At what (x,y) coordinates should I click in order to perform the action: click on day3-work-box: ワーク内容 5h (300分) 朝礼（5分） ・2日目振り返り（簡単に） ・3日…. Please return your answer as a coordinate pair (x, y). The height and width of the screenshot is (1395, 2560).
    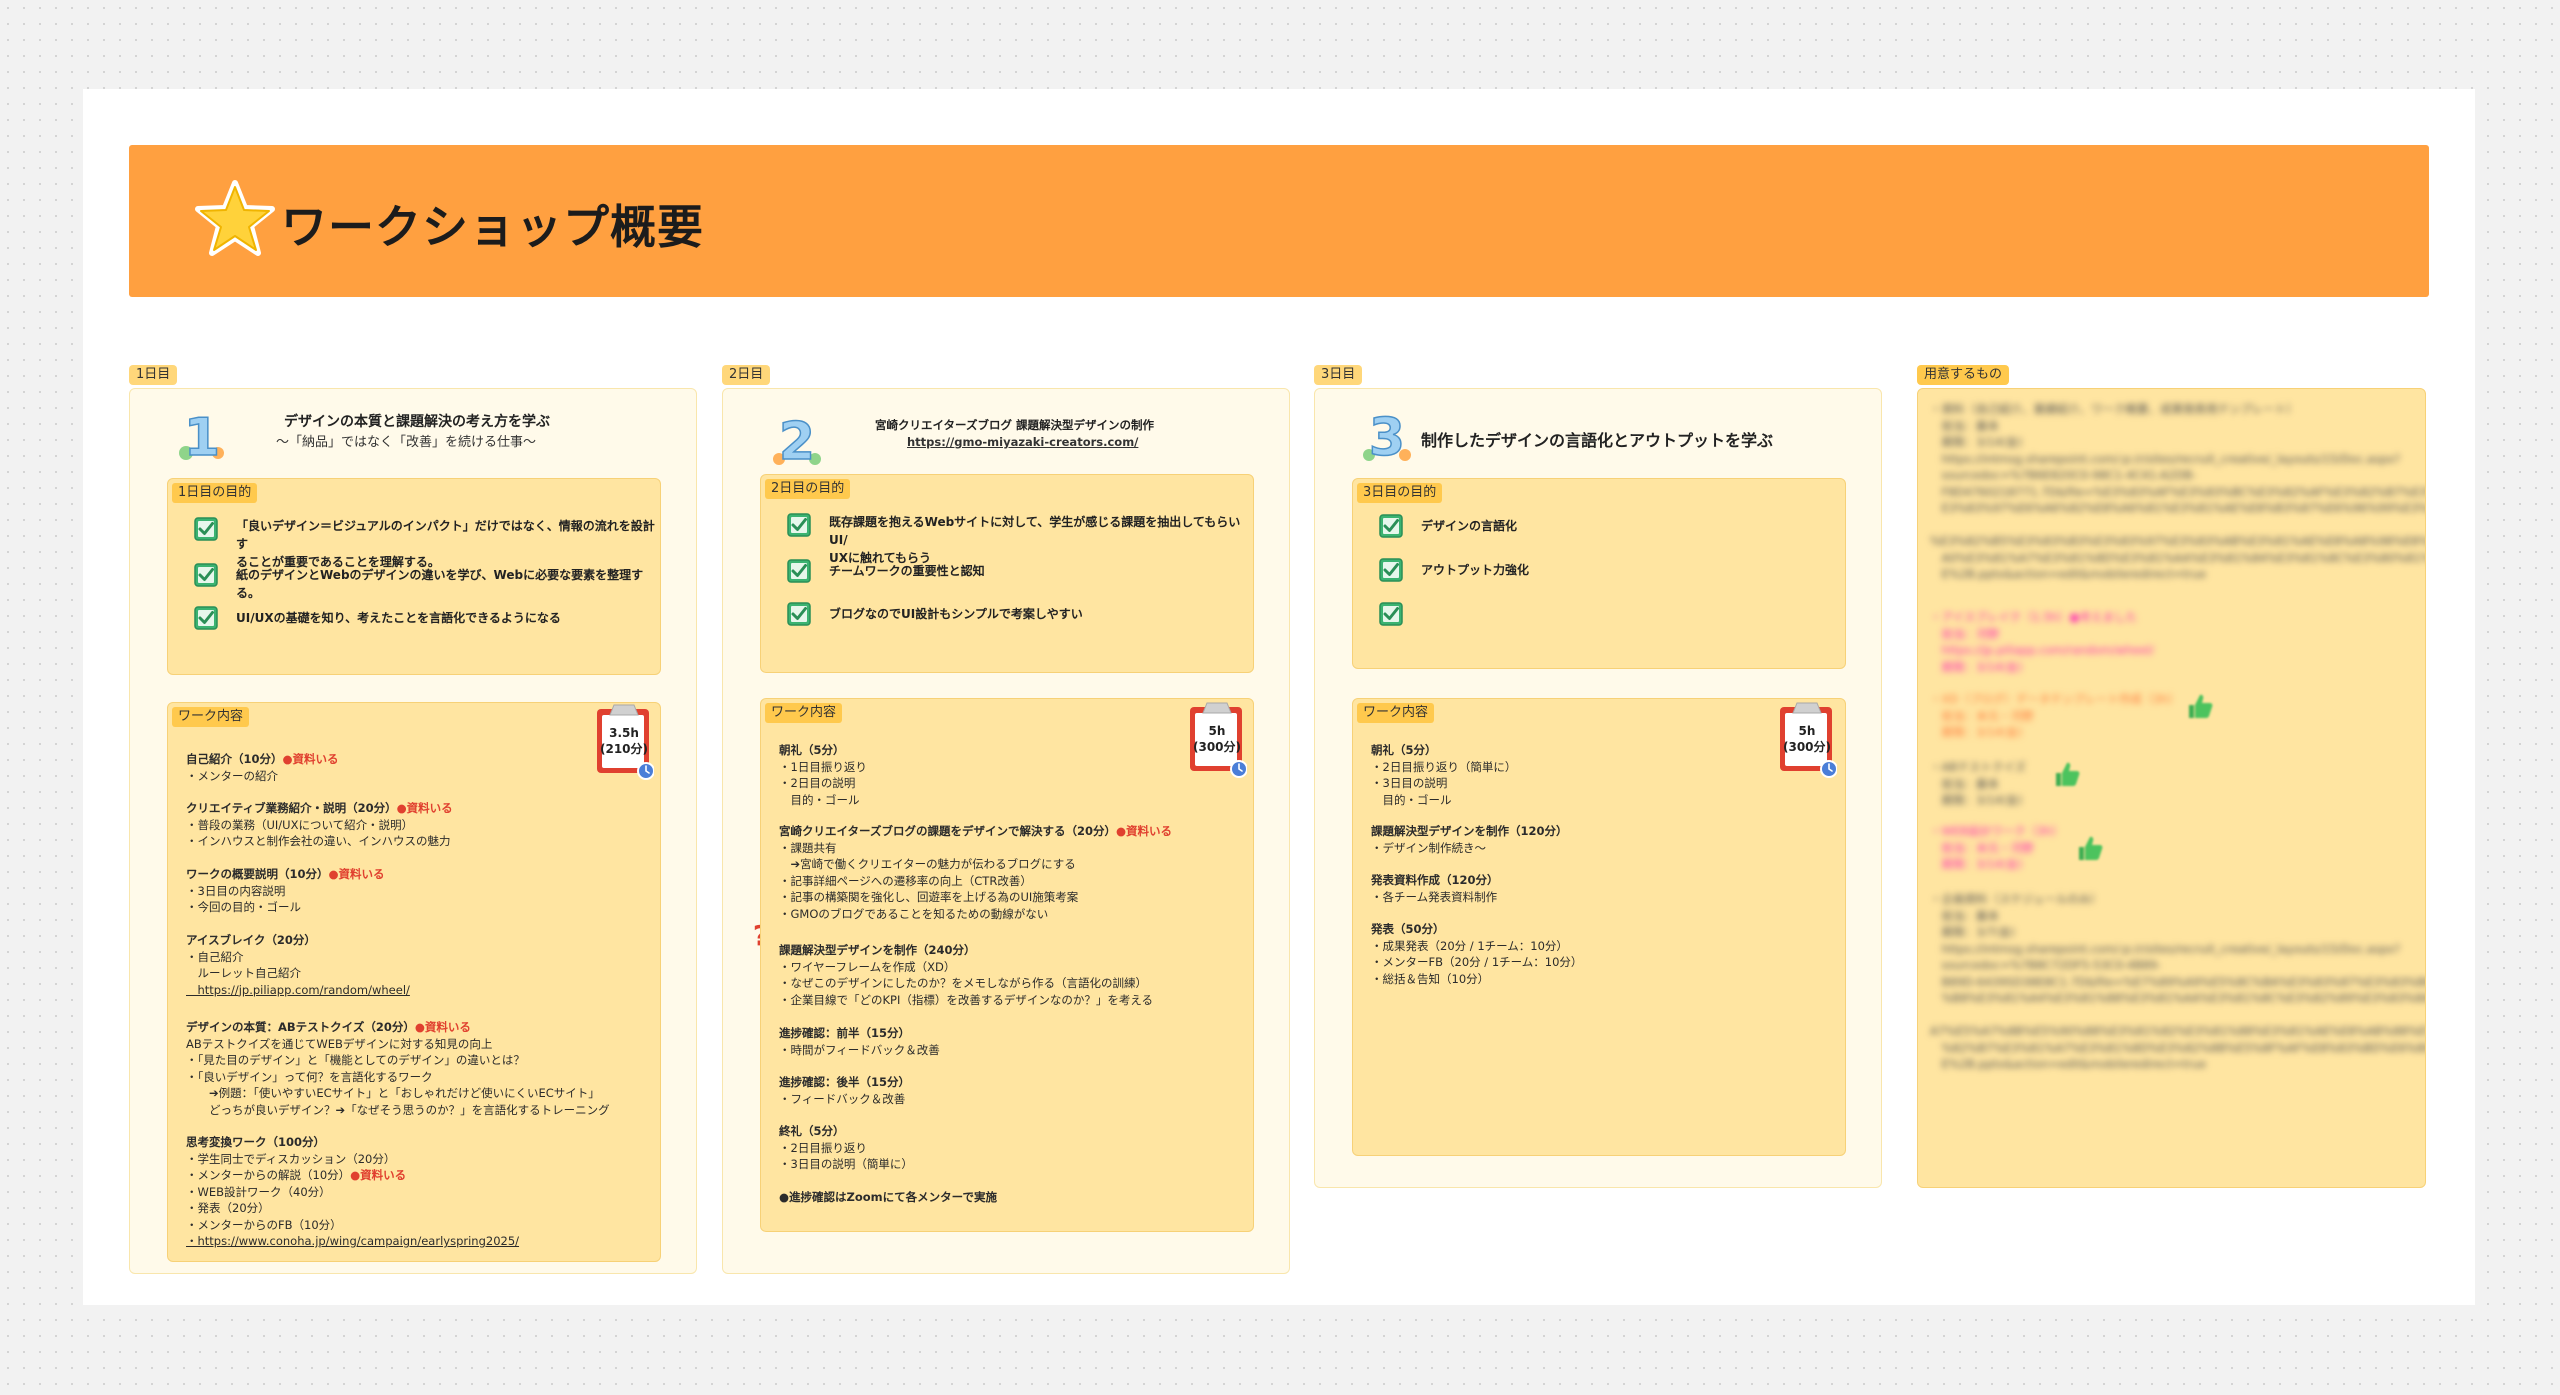
    Looking at the image, I should click on (1599, 927).